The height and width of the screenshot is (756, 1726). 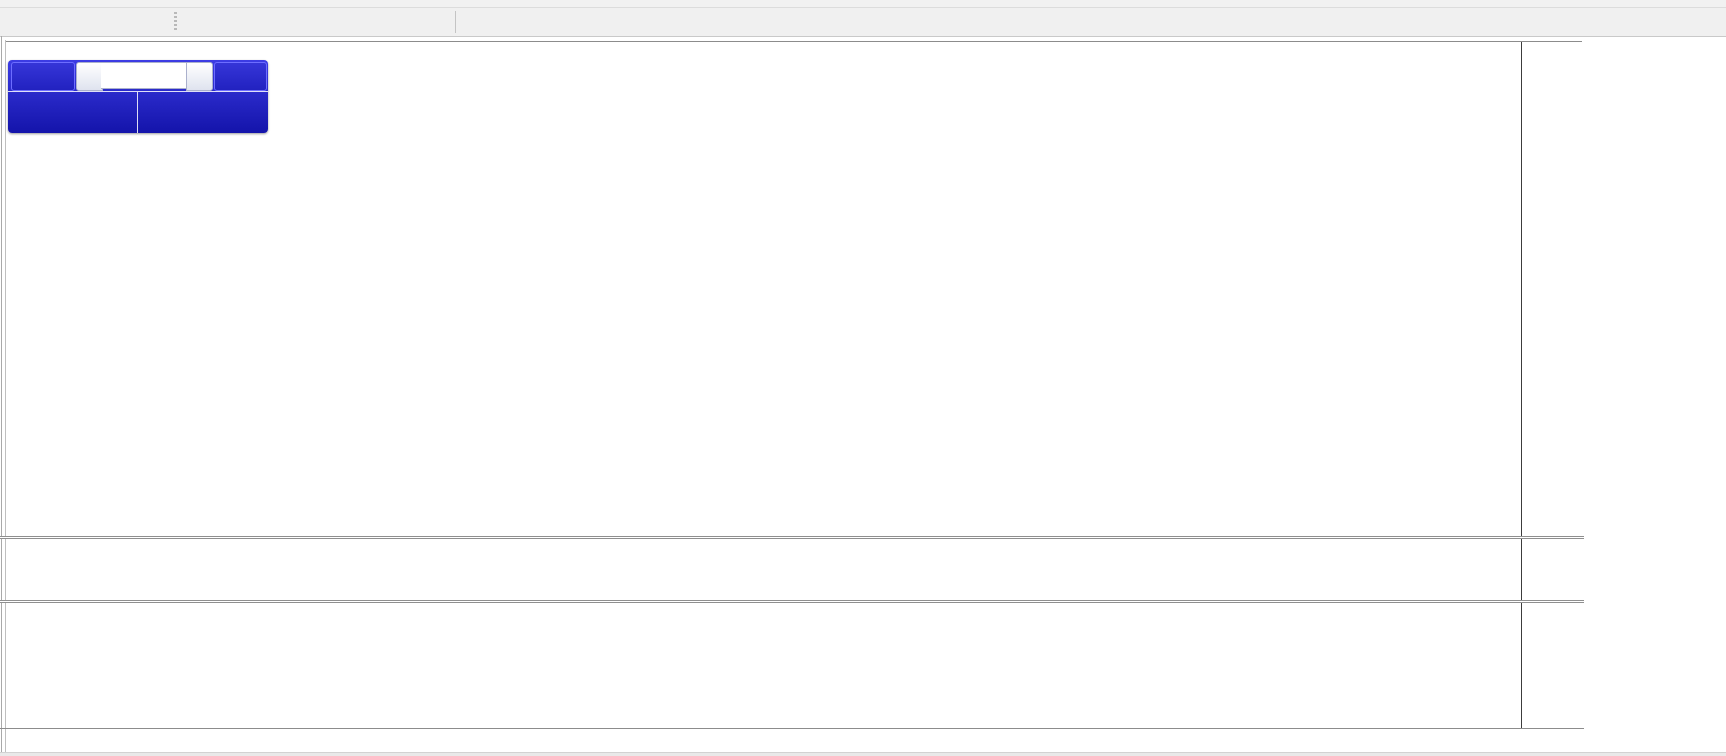 What do you see at coordinates (89, 76) in the screenshot?
I see `volume-decrease-button` at bounding box center [89, 76].